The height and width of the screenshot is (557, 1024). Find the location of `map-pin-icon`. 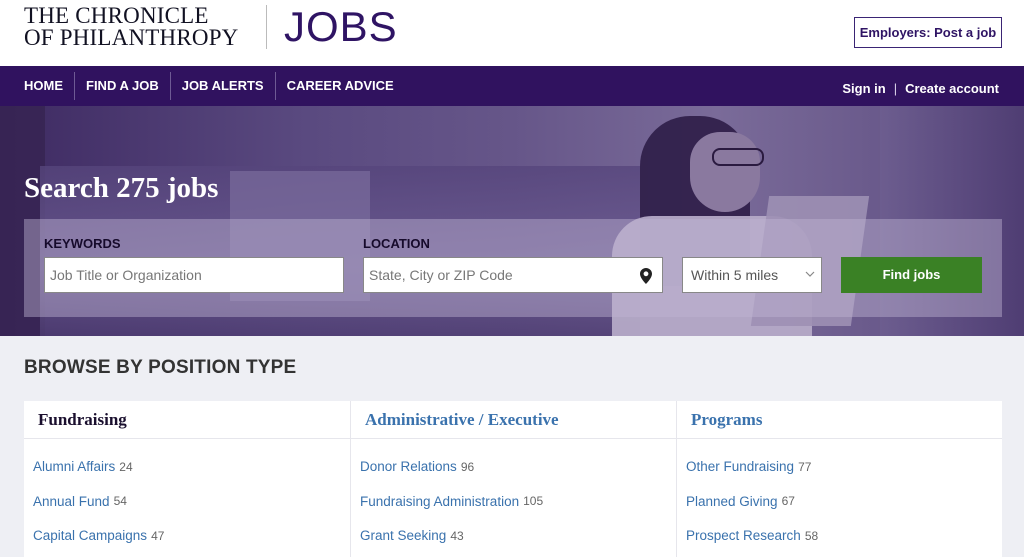

map-pin-icon is located at coordinates (646, 276).